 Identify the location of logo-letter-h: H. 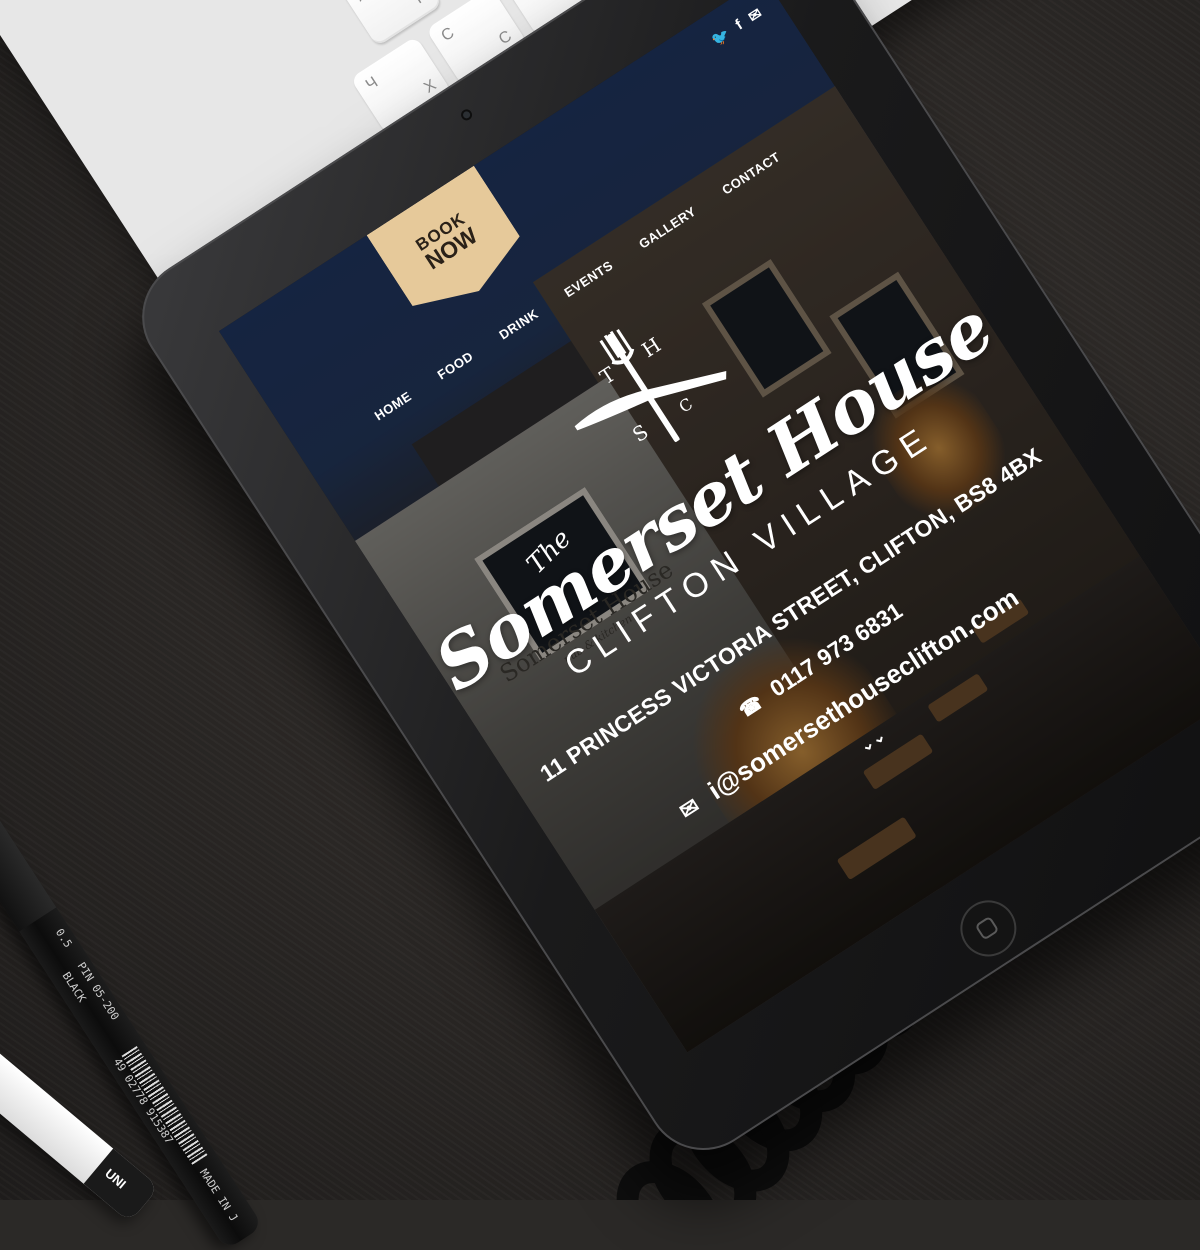
(651, 348).